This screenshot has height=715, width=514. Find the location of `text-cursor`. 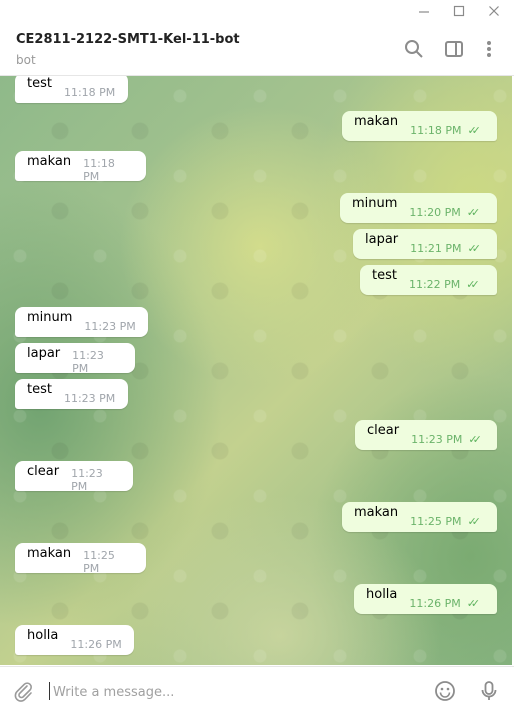

text-cursor is located at coordinates (49, 691).